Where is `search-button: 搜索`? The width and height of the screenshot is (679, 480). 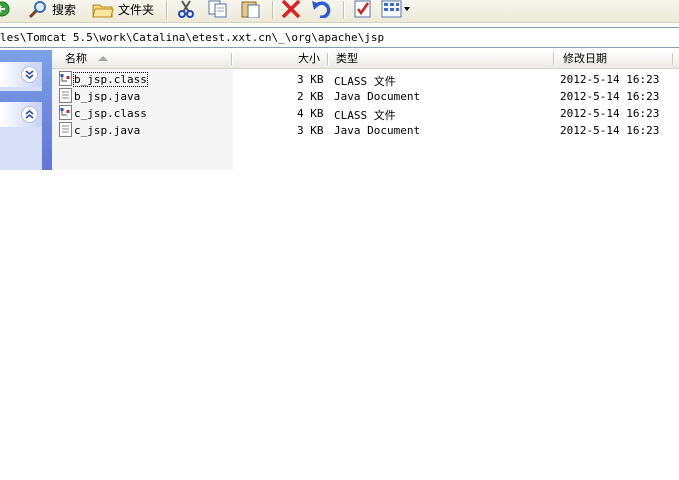 search-button: 搜索 is located at coordinates (52, 9).